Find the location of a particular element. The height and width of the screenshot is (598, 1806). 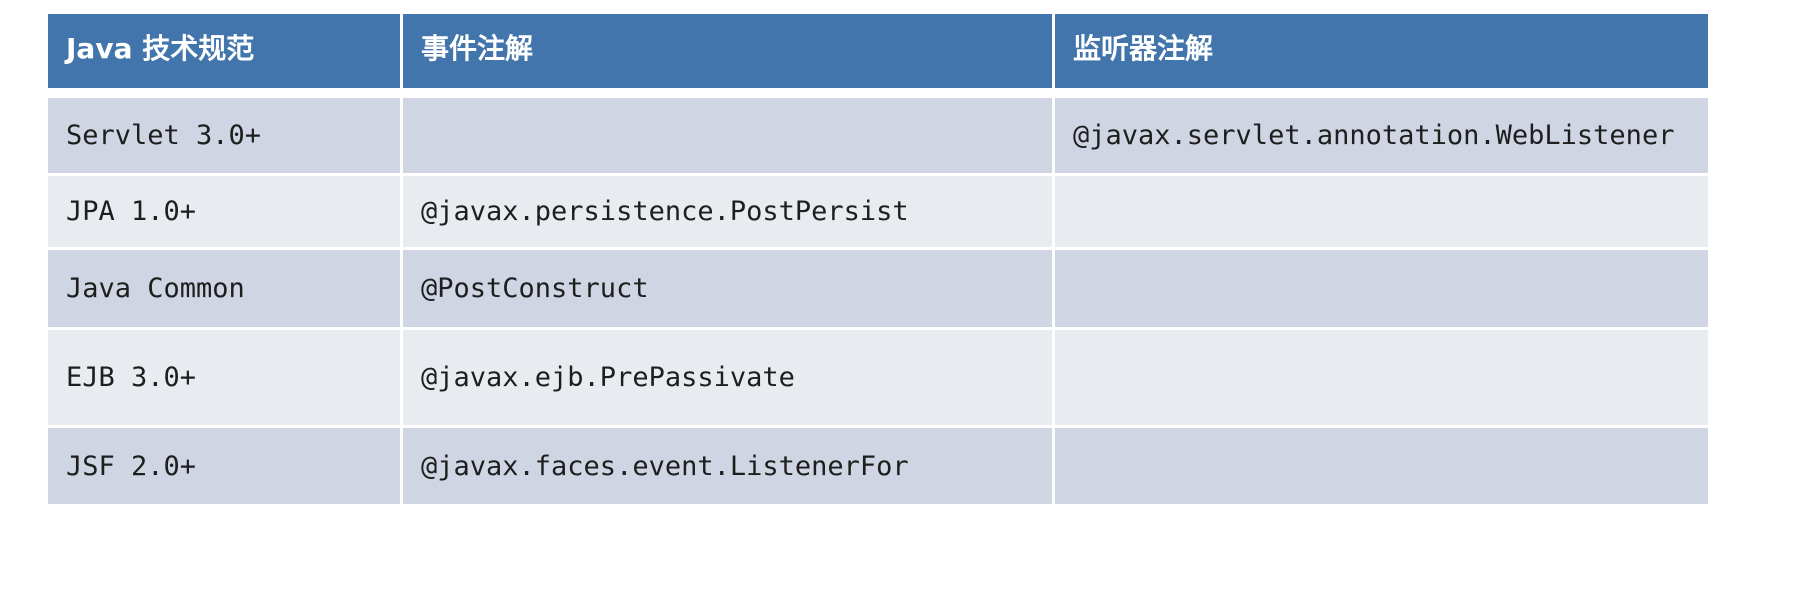

cell-event-annotation: @PostConstruct is located at coordinates (727, 288).